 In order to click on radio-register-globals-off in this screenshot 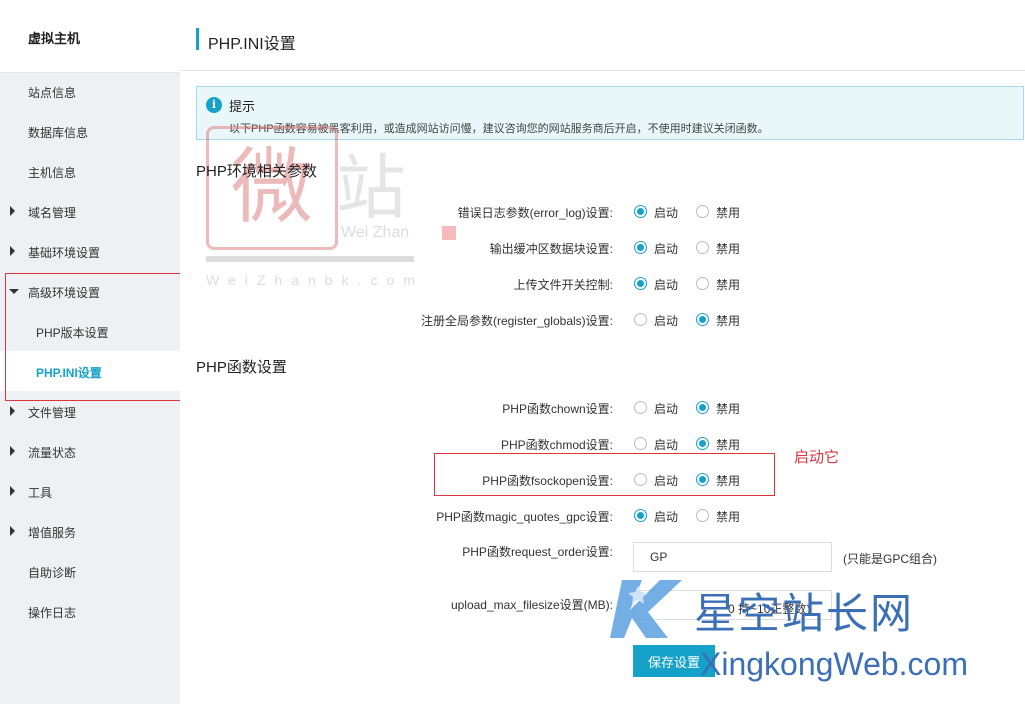, I will do `click(702, 319)`.